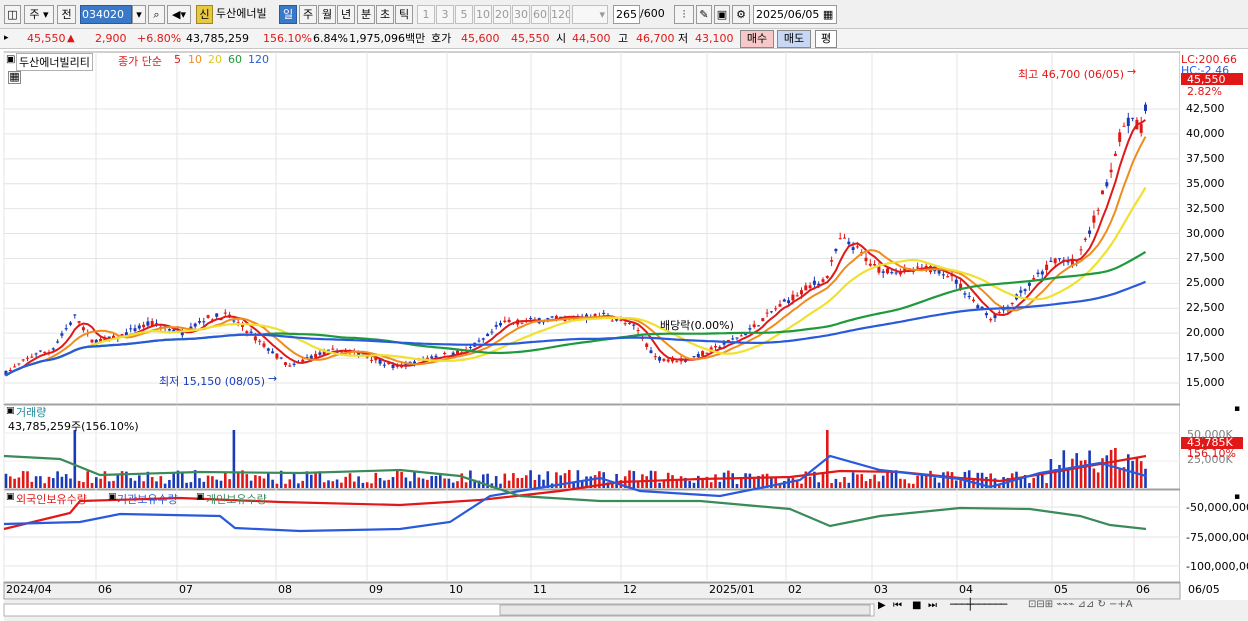  Describe the element at coordinates (308, 14) in the screenshot. I see `period-week: 주` at that location.